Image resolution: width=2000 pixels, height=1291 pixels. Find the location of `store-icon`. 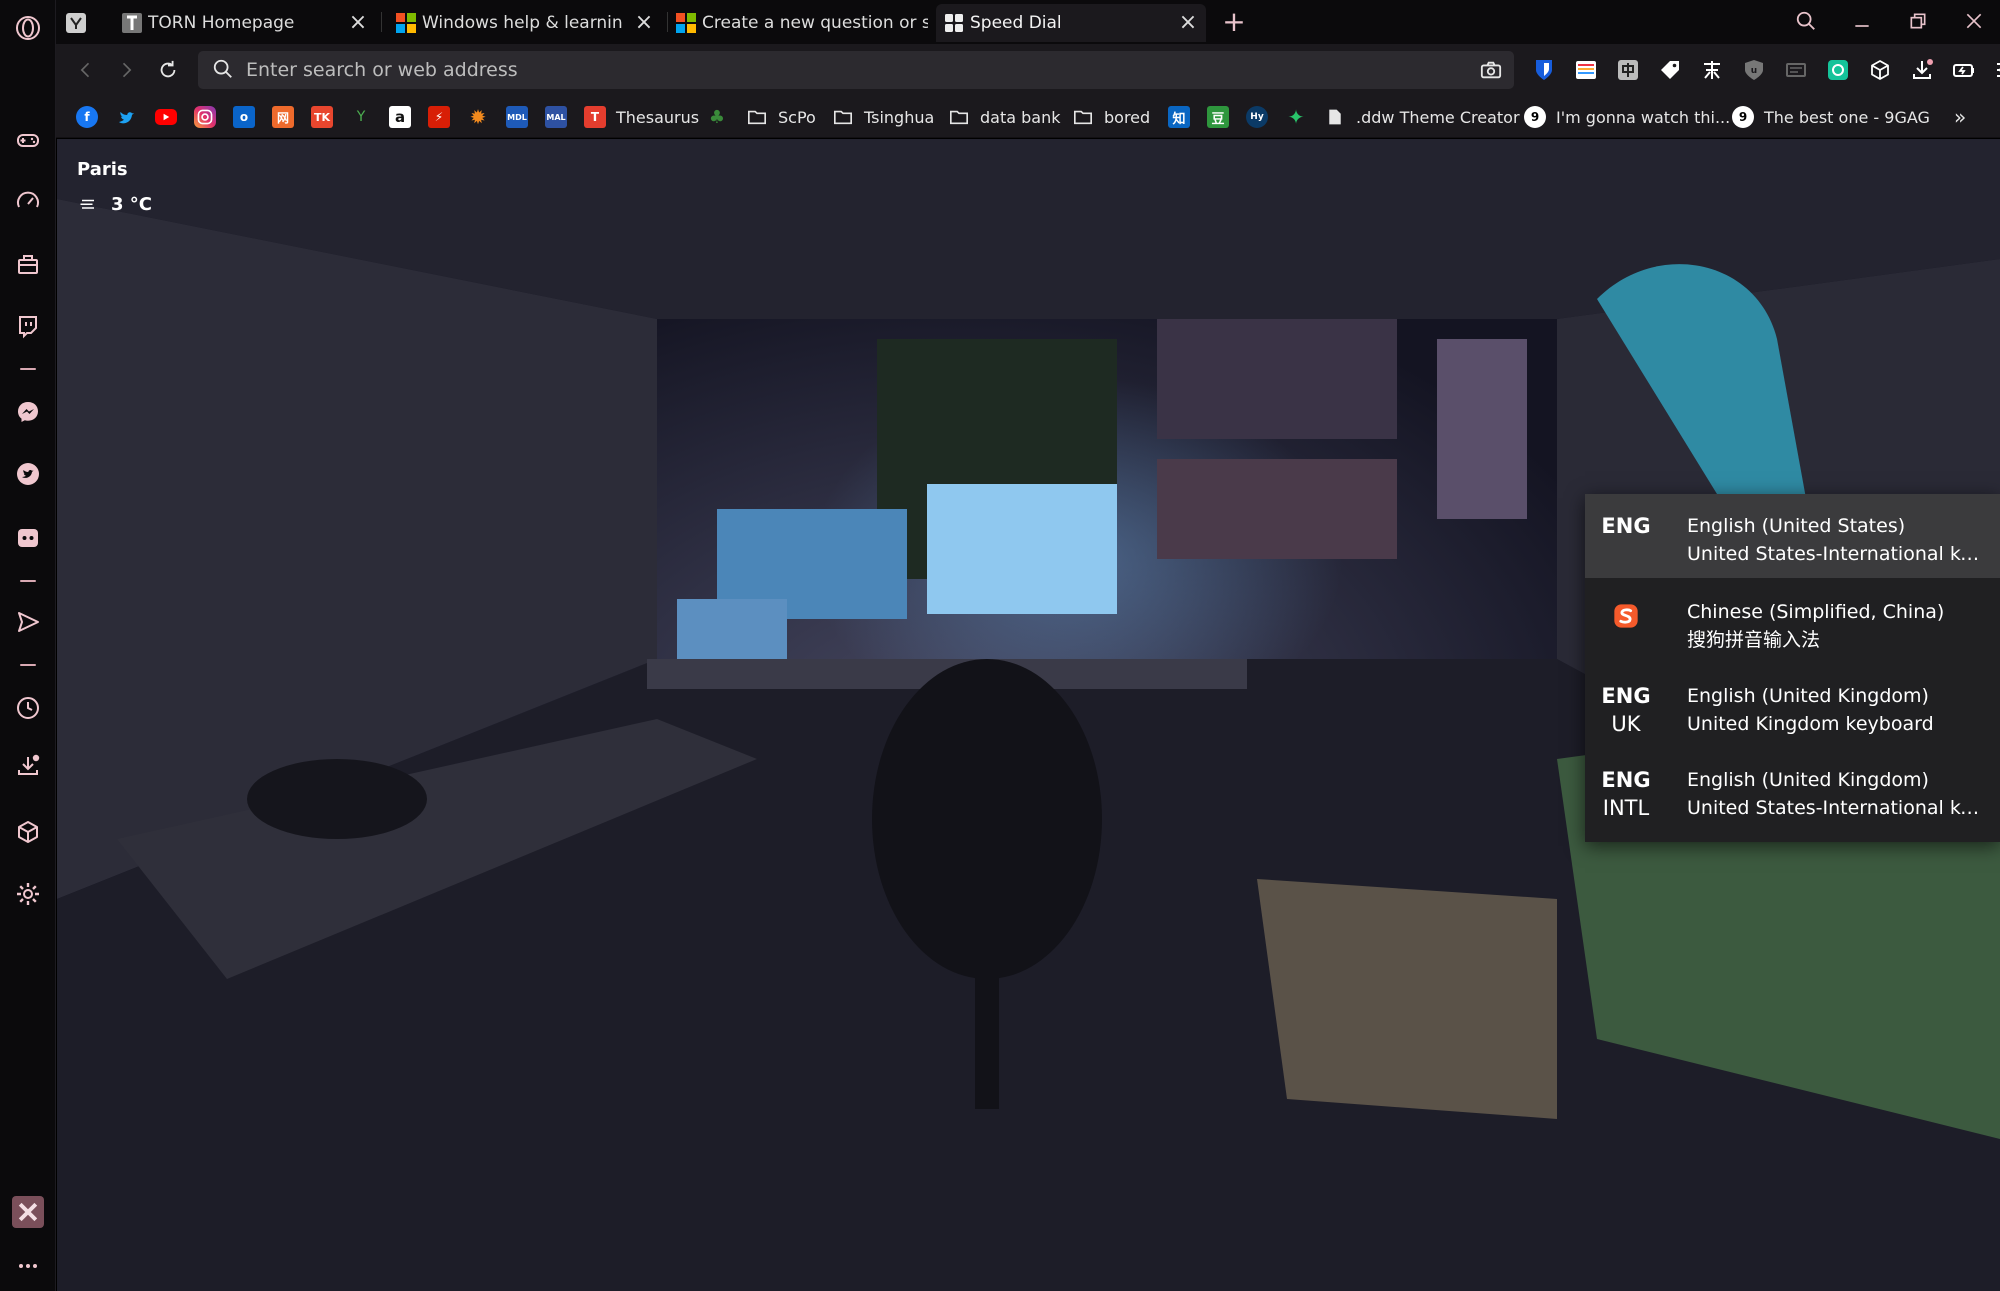

store-icon is located at coordinates (28, 264).